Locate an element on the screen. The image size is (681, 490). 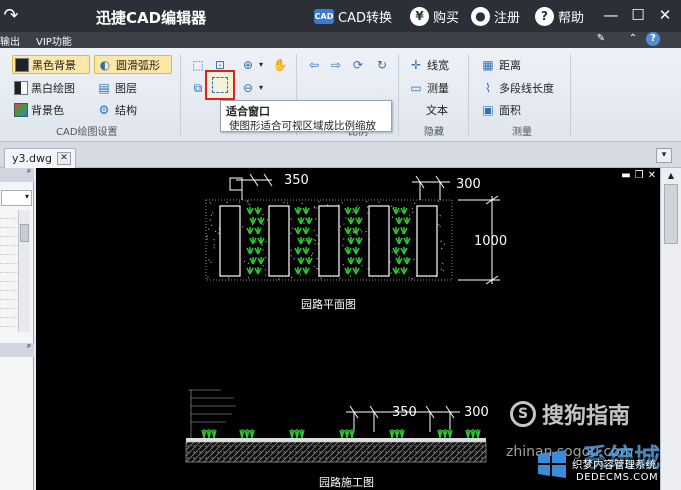
rotate-icon: ⟳ is located at coordinates (358, 64).